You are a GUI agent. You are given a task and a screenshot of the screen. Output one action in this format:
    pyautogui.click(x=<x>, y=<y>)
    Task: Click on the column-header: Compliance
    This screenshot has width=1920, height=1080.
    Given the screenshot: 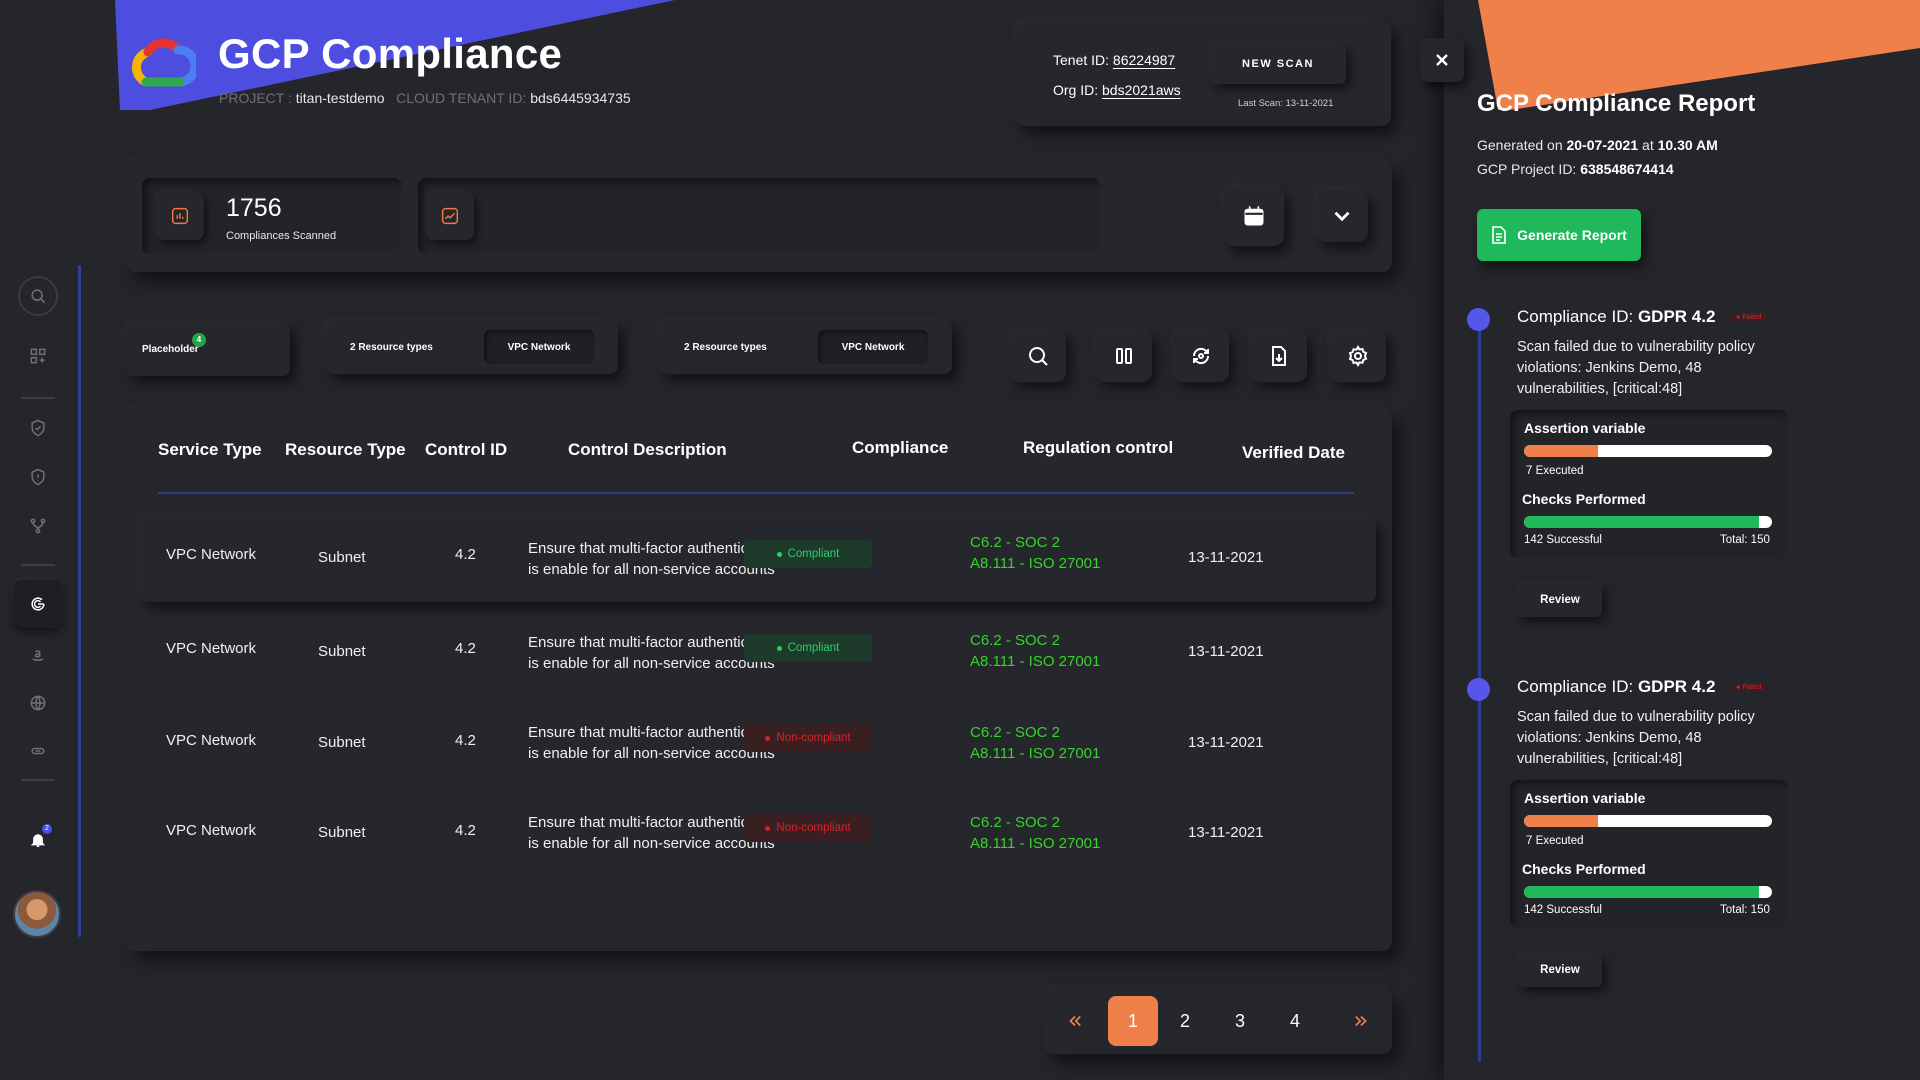 What is the action you would take?
    pyautogui.click(x=900, y=448)
    